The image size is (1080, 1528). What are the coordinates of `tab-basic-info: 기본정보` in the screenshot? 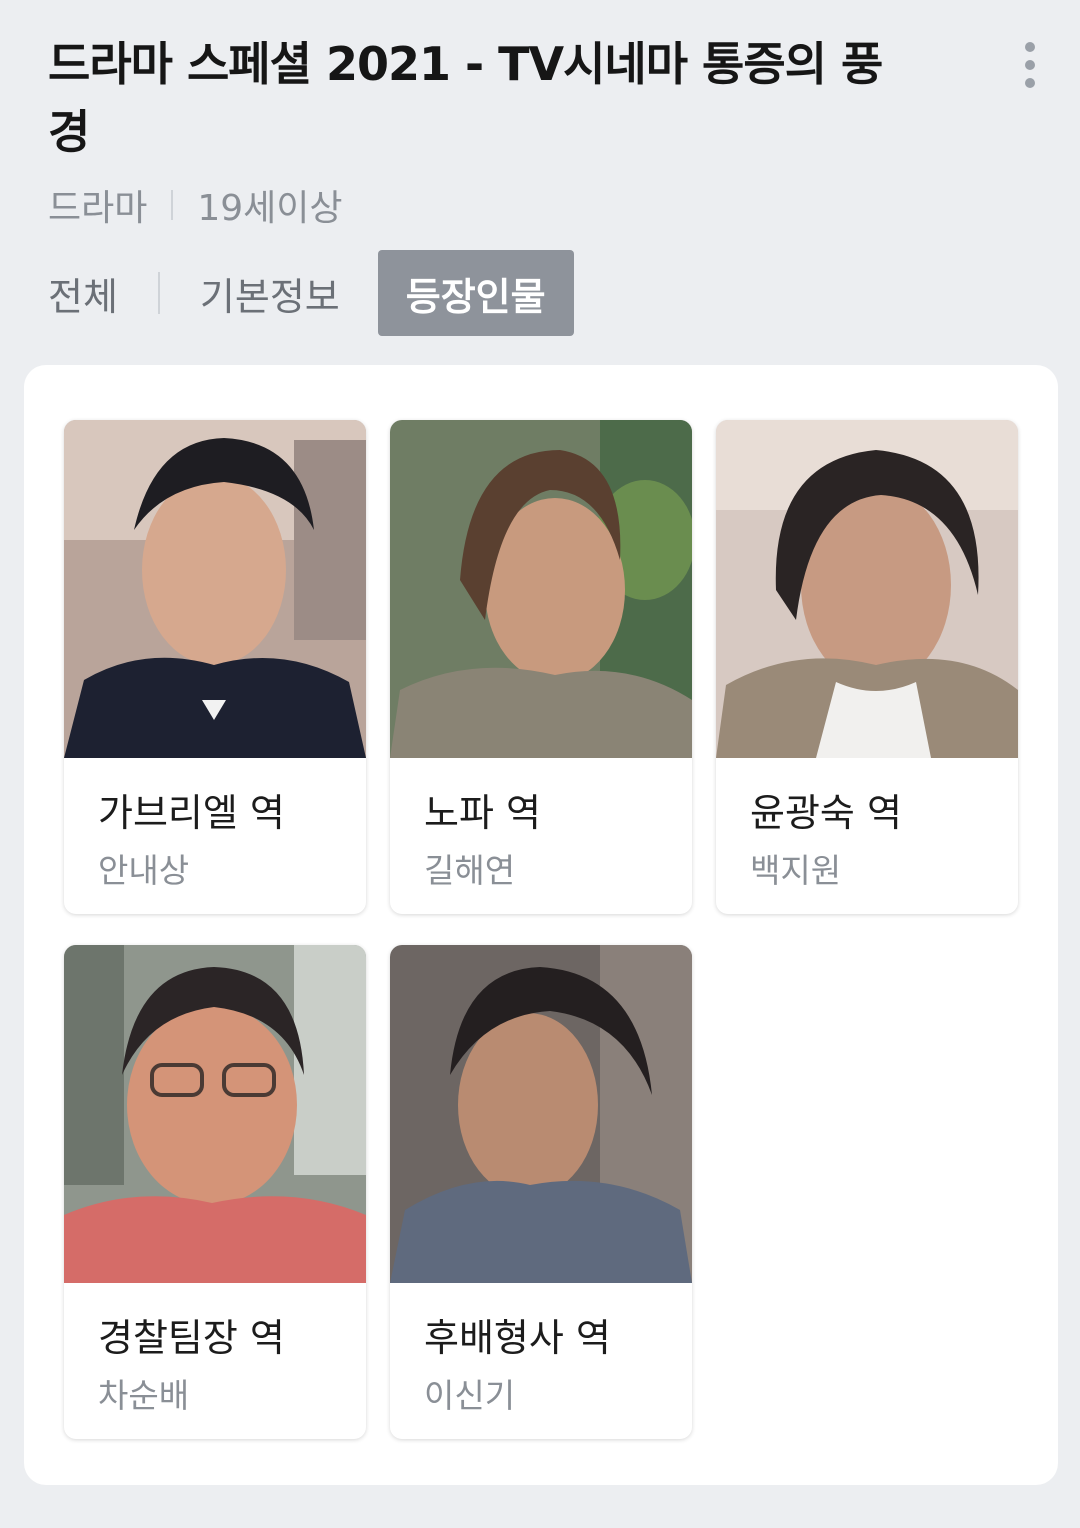 It's located at (270, 293).